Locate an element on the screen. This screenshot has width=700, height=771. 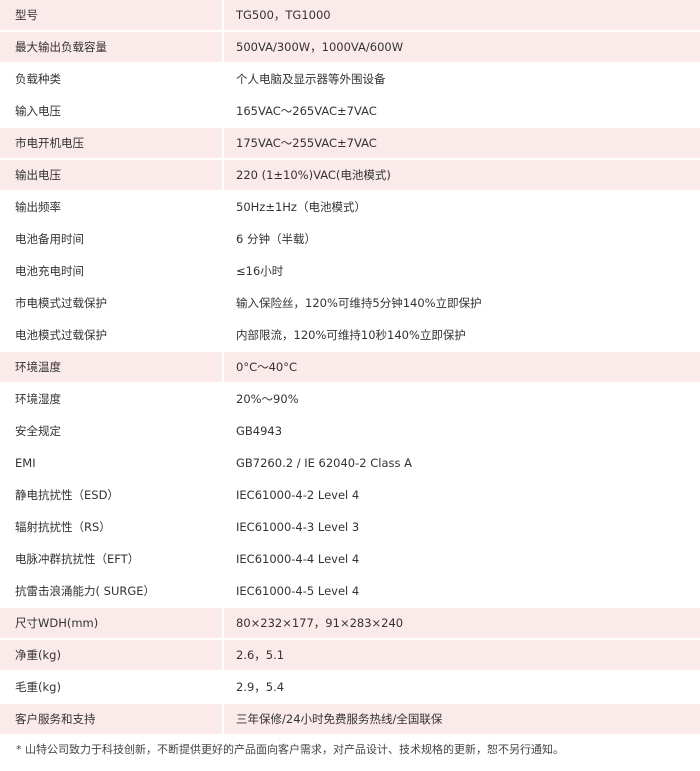
spec-value: GB4943 is located at coordinates (461, 431).